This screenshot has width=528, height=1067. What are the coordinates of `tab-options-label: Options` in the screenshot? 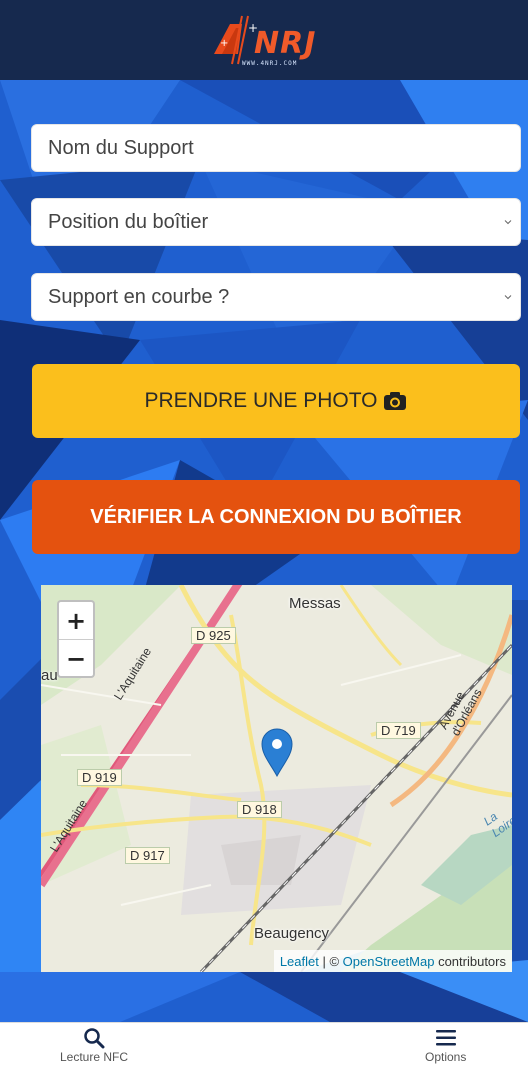 It's located at (446, 1057).